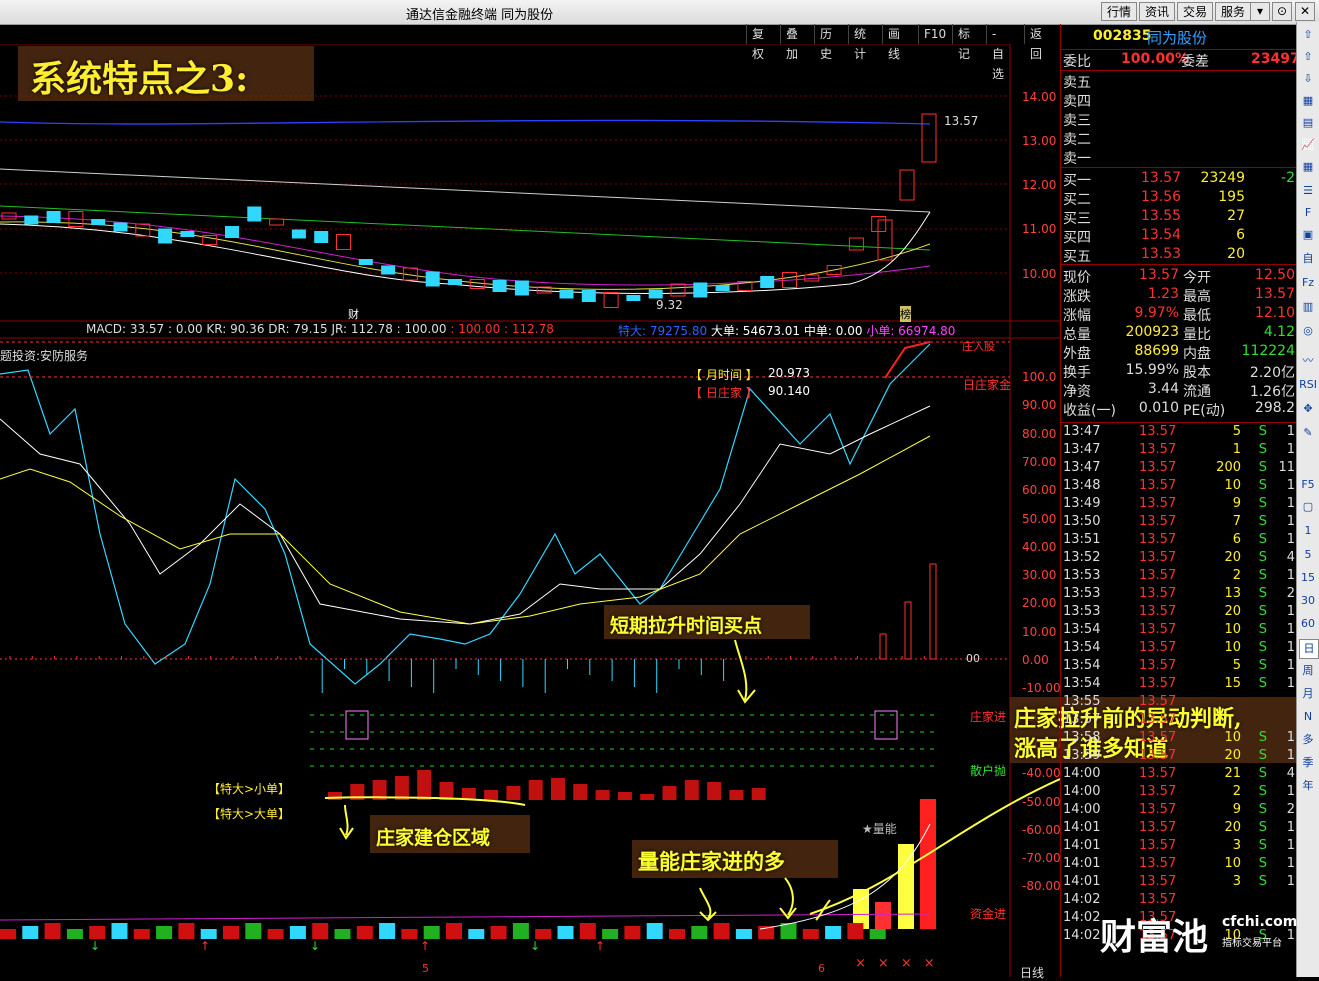 This screenshot has width=1319, height=981. I want to click on fz-icon: Fz, so click(1308, 283).